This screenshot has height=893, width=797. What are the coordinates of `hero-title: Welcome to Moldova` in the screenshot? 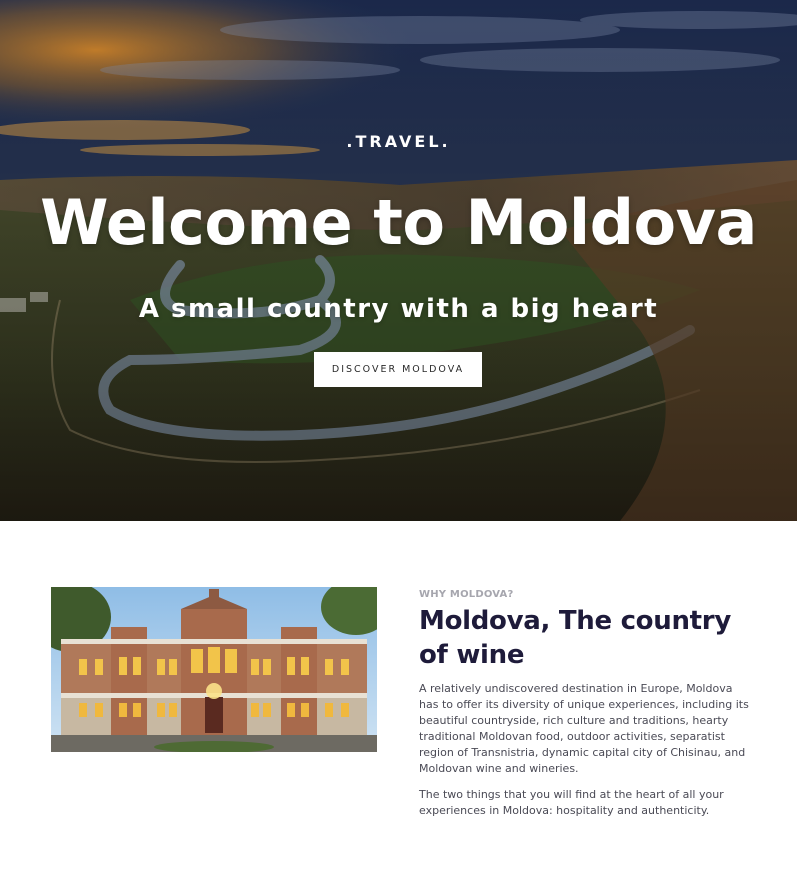 It's located at (398, 222).